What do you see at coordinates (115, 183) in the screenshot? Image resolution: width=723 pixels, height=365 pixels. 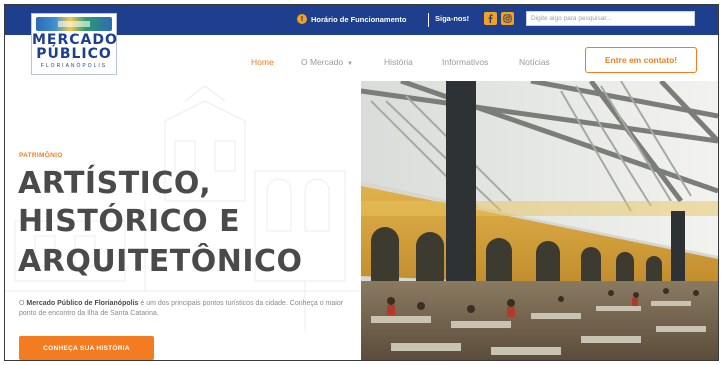 I see `hero-title-line-1: ARTÍSTICO,` at bounding box center [115, 183].